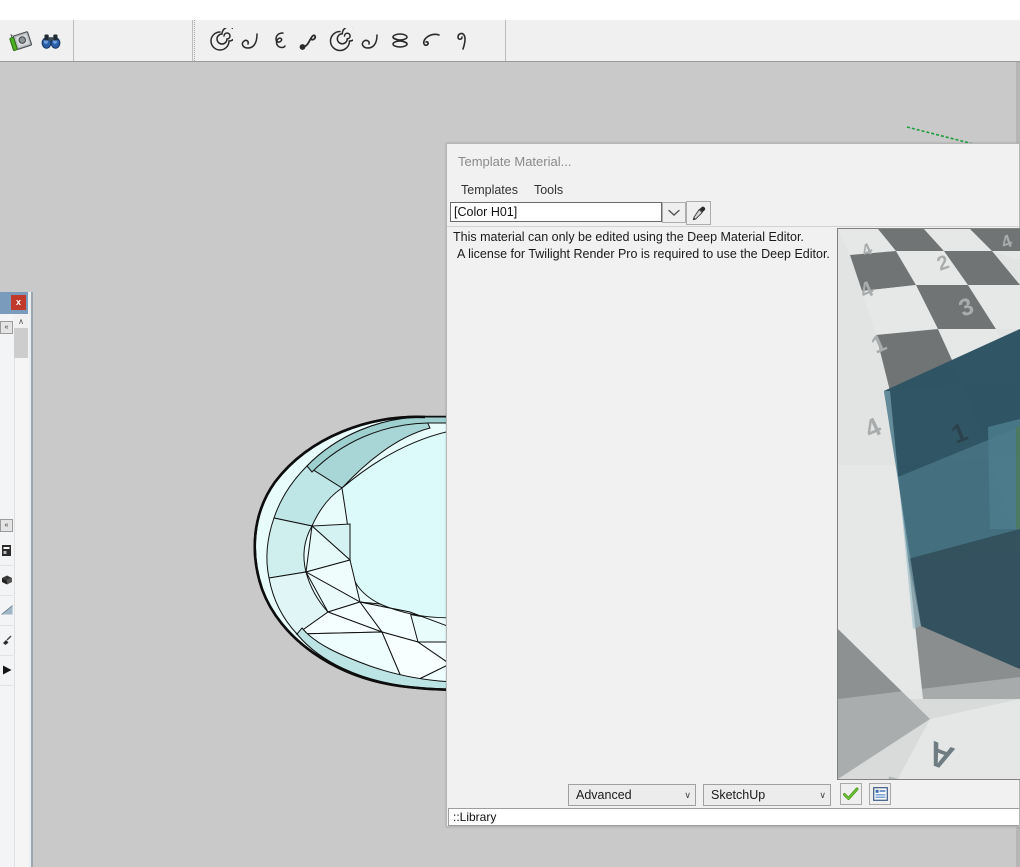  I want to click on tray-collapse-button-top: «, so click(6, 327).